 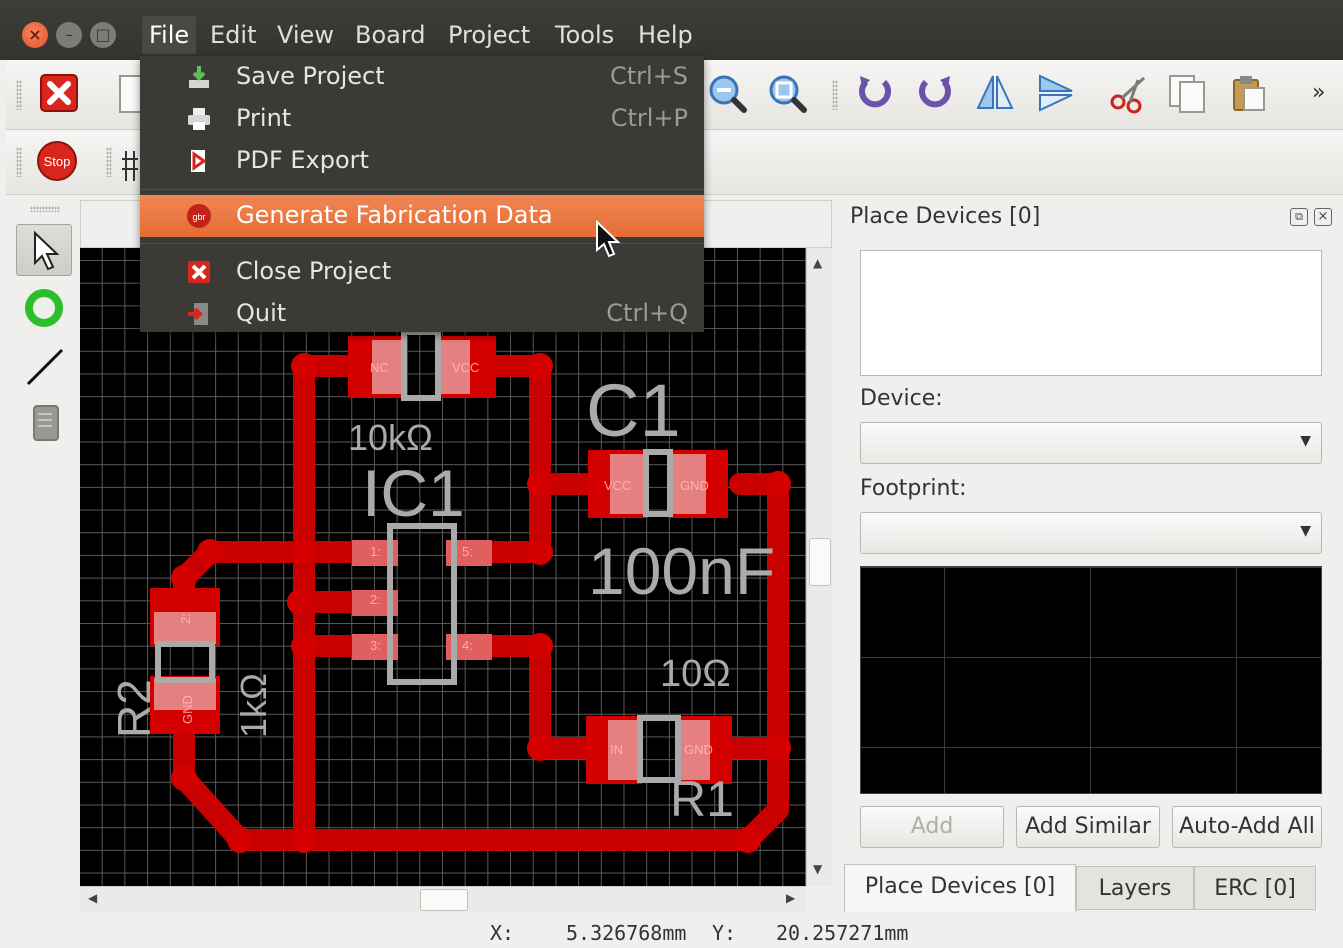 I want to click on device-label: Device:, so click(x=901, y=398).